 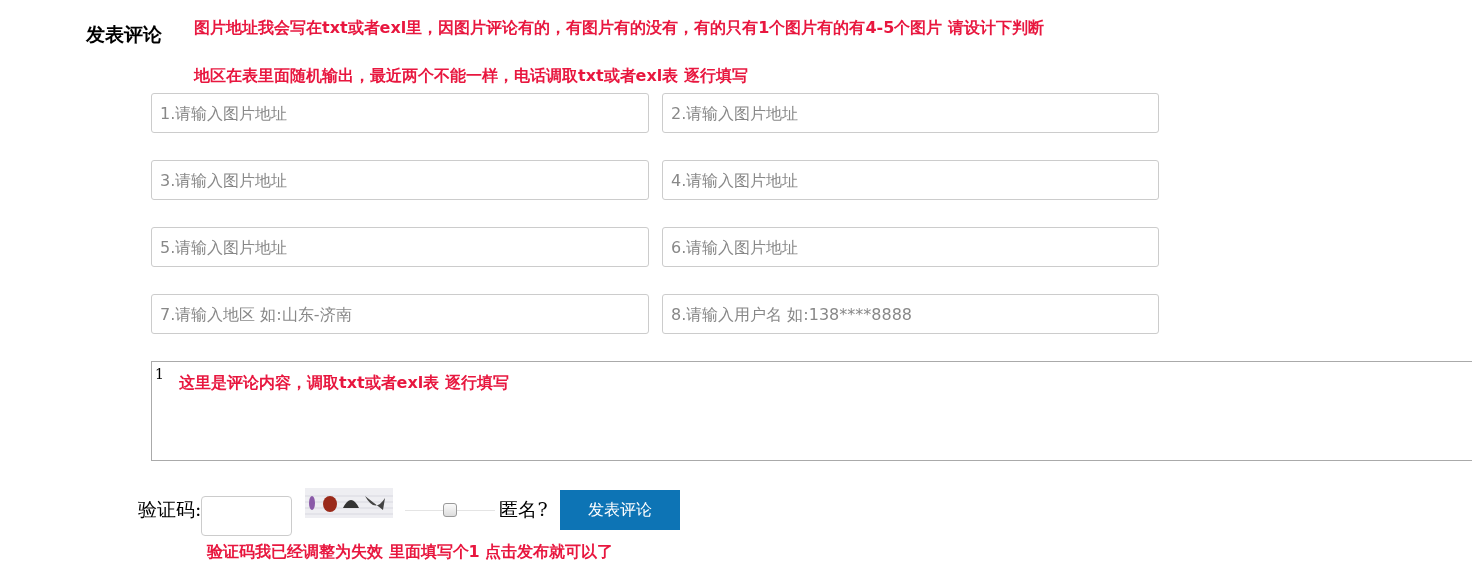 What do you see at coordinates (910, 314) in the screenshot?
I see `input-field: 8.请输入用户名 如:138****8888` at bounding box center [910, 314].